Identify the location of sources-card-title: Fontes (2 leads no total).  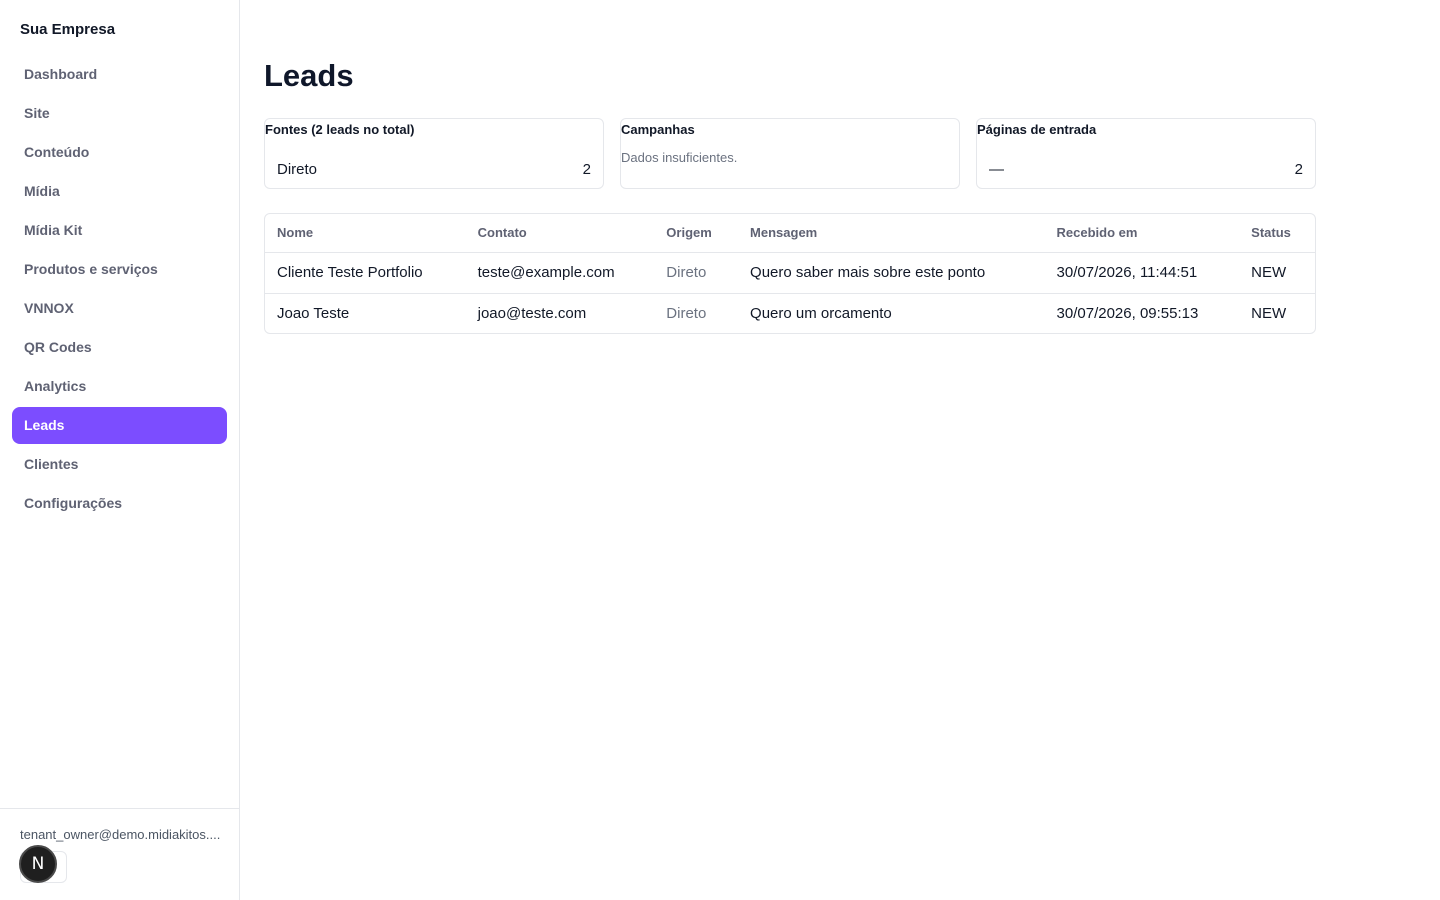
(340, 129).